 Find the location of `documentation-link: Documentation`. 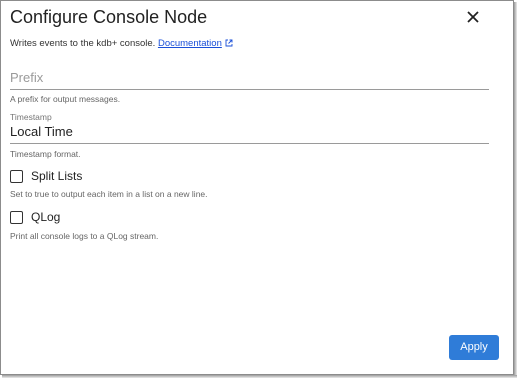

documentation-link: Documentation is located at coordinates (190, 43).